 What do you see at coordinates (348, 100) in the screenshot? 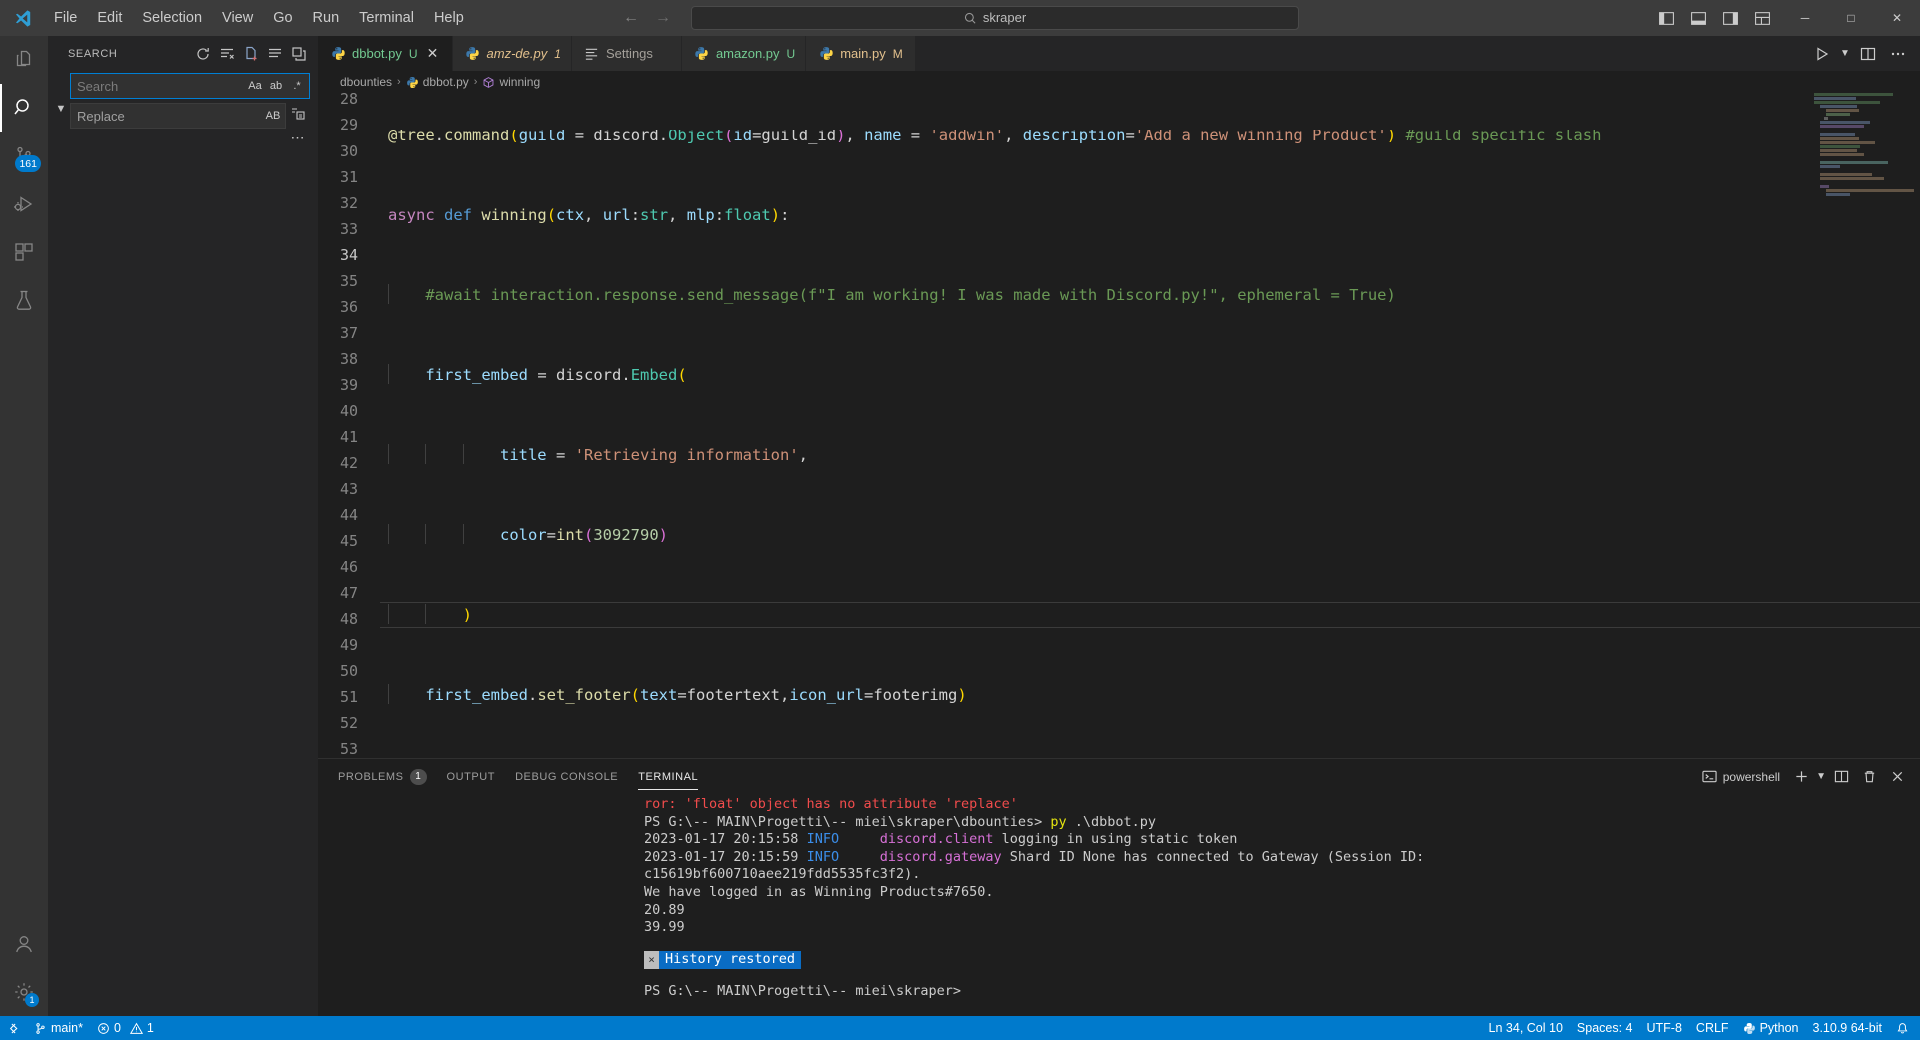
I see `line-number: 28` at bounding box center [348, 100].